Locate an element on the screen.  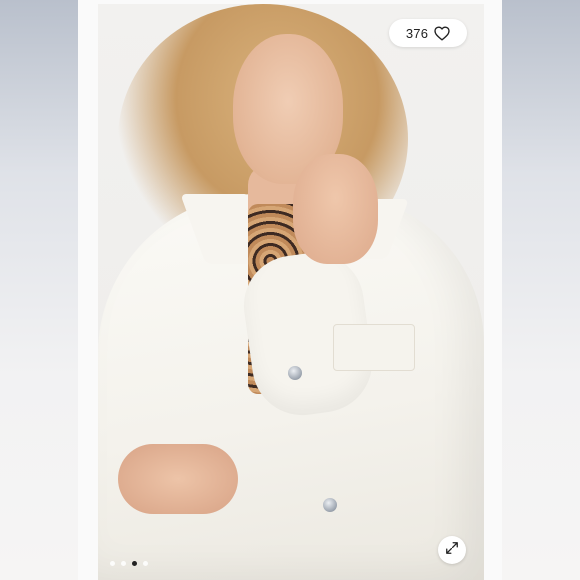
like-button: 376 is located at coordinates (428, 33).